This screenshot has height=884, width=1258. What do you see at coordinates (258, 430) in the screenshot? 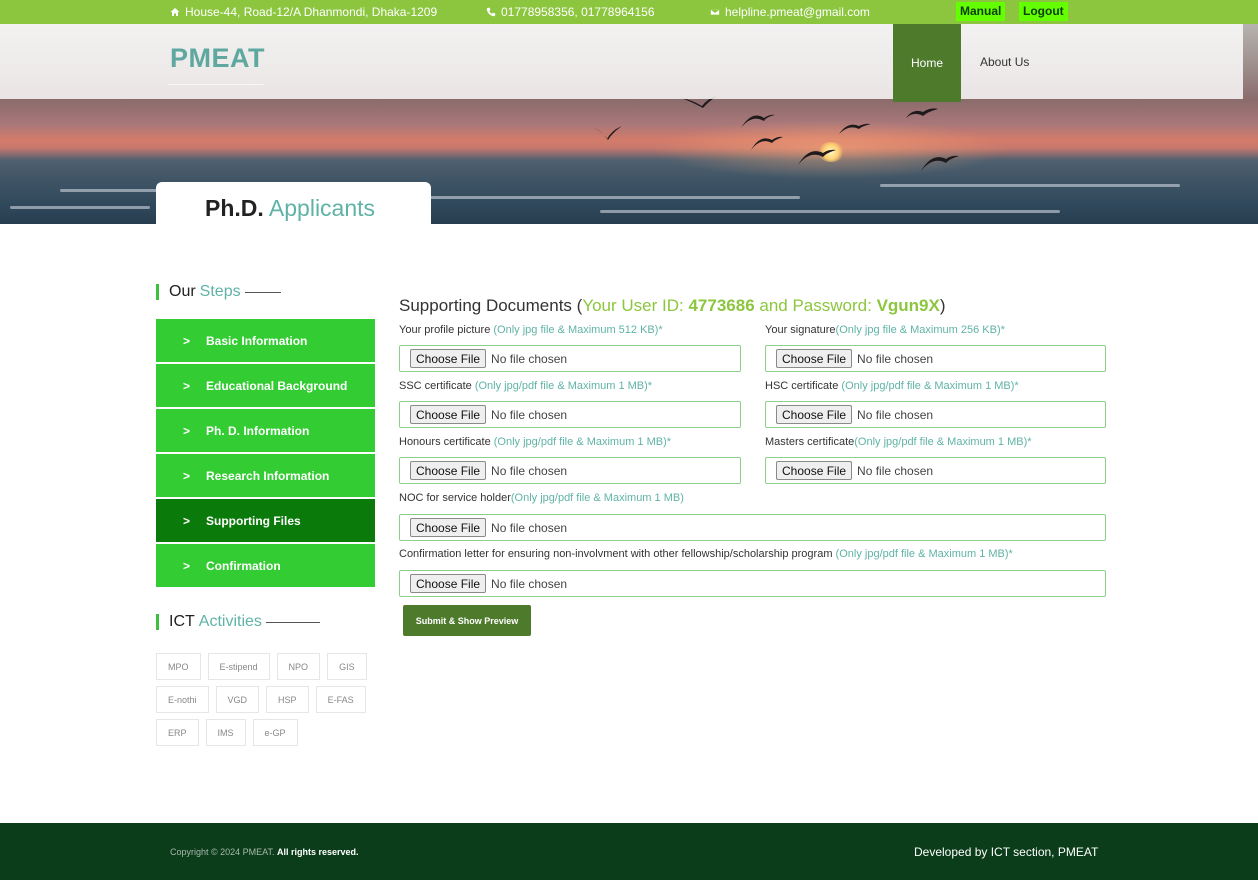
I see `step-label: Ph. D. Information` at bounding box center [258, 430].